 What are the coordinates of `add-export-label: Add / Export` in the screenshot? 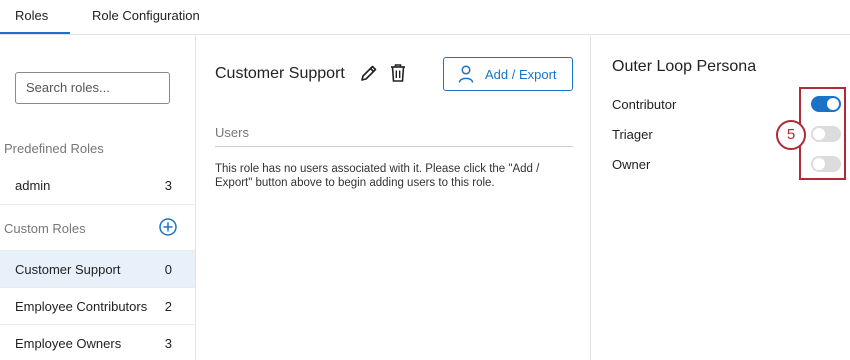 It's located at (521, 74).